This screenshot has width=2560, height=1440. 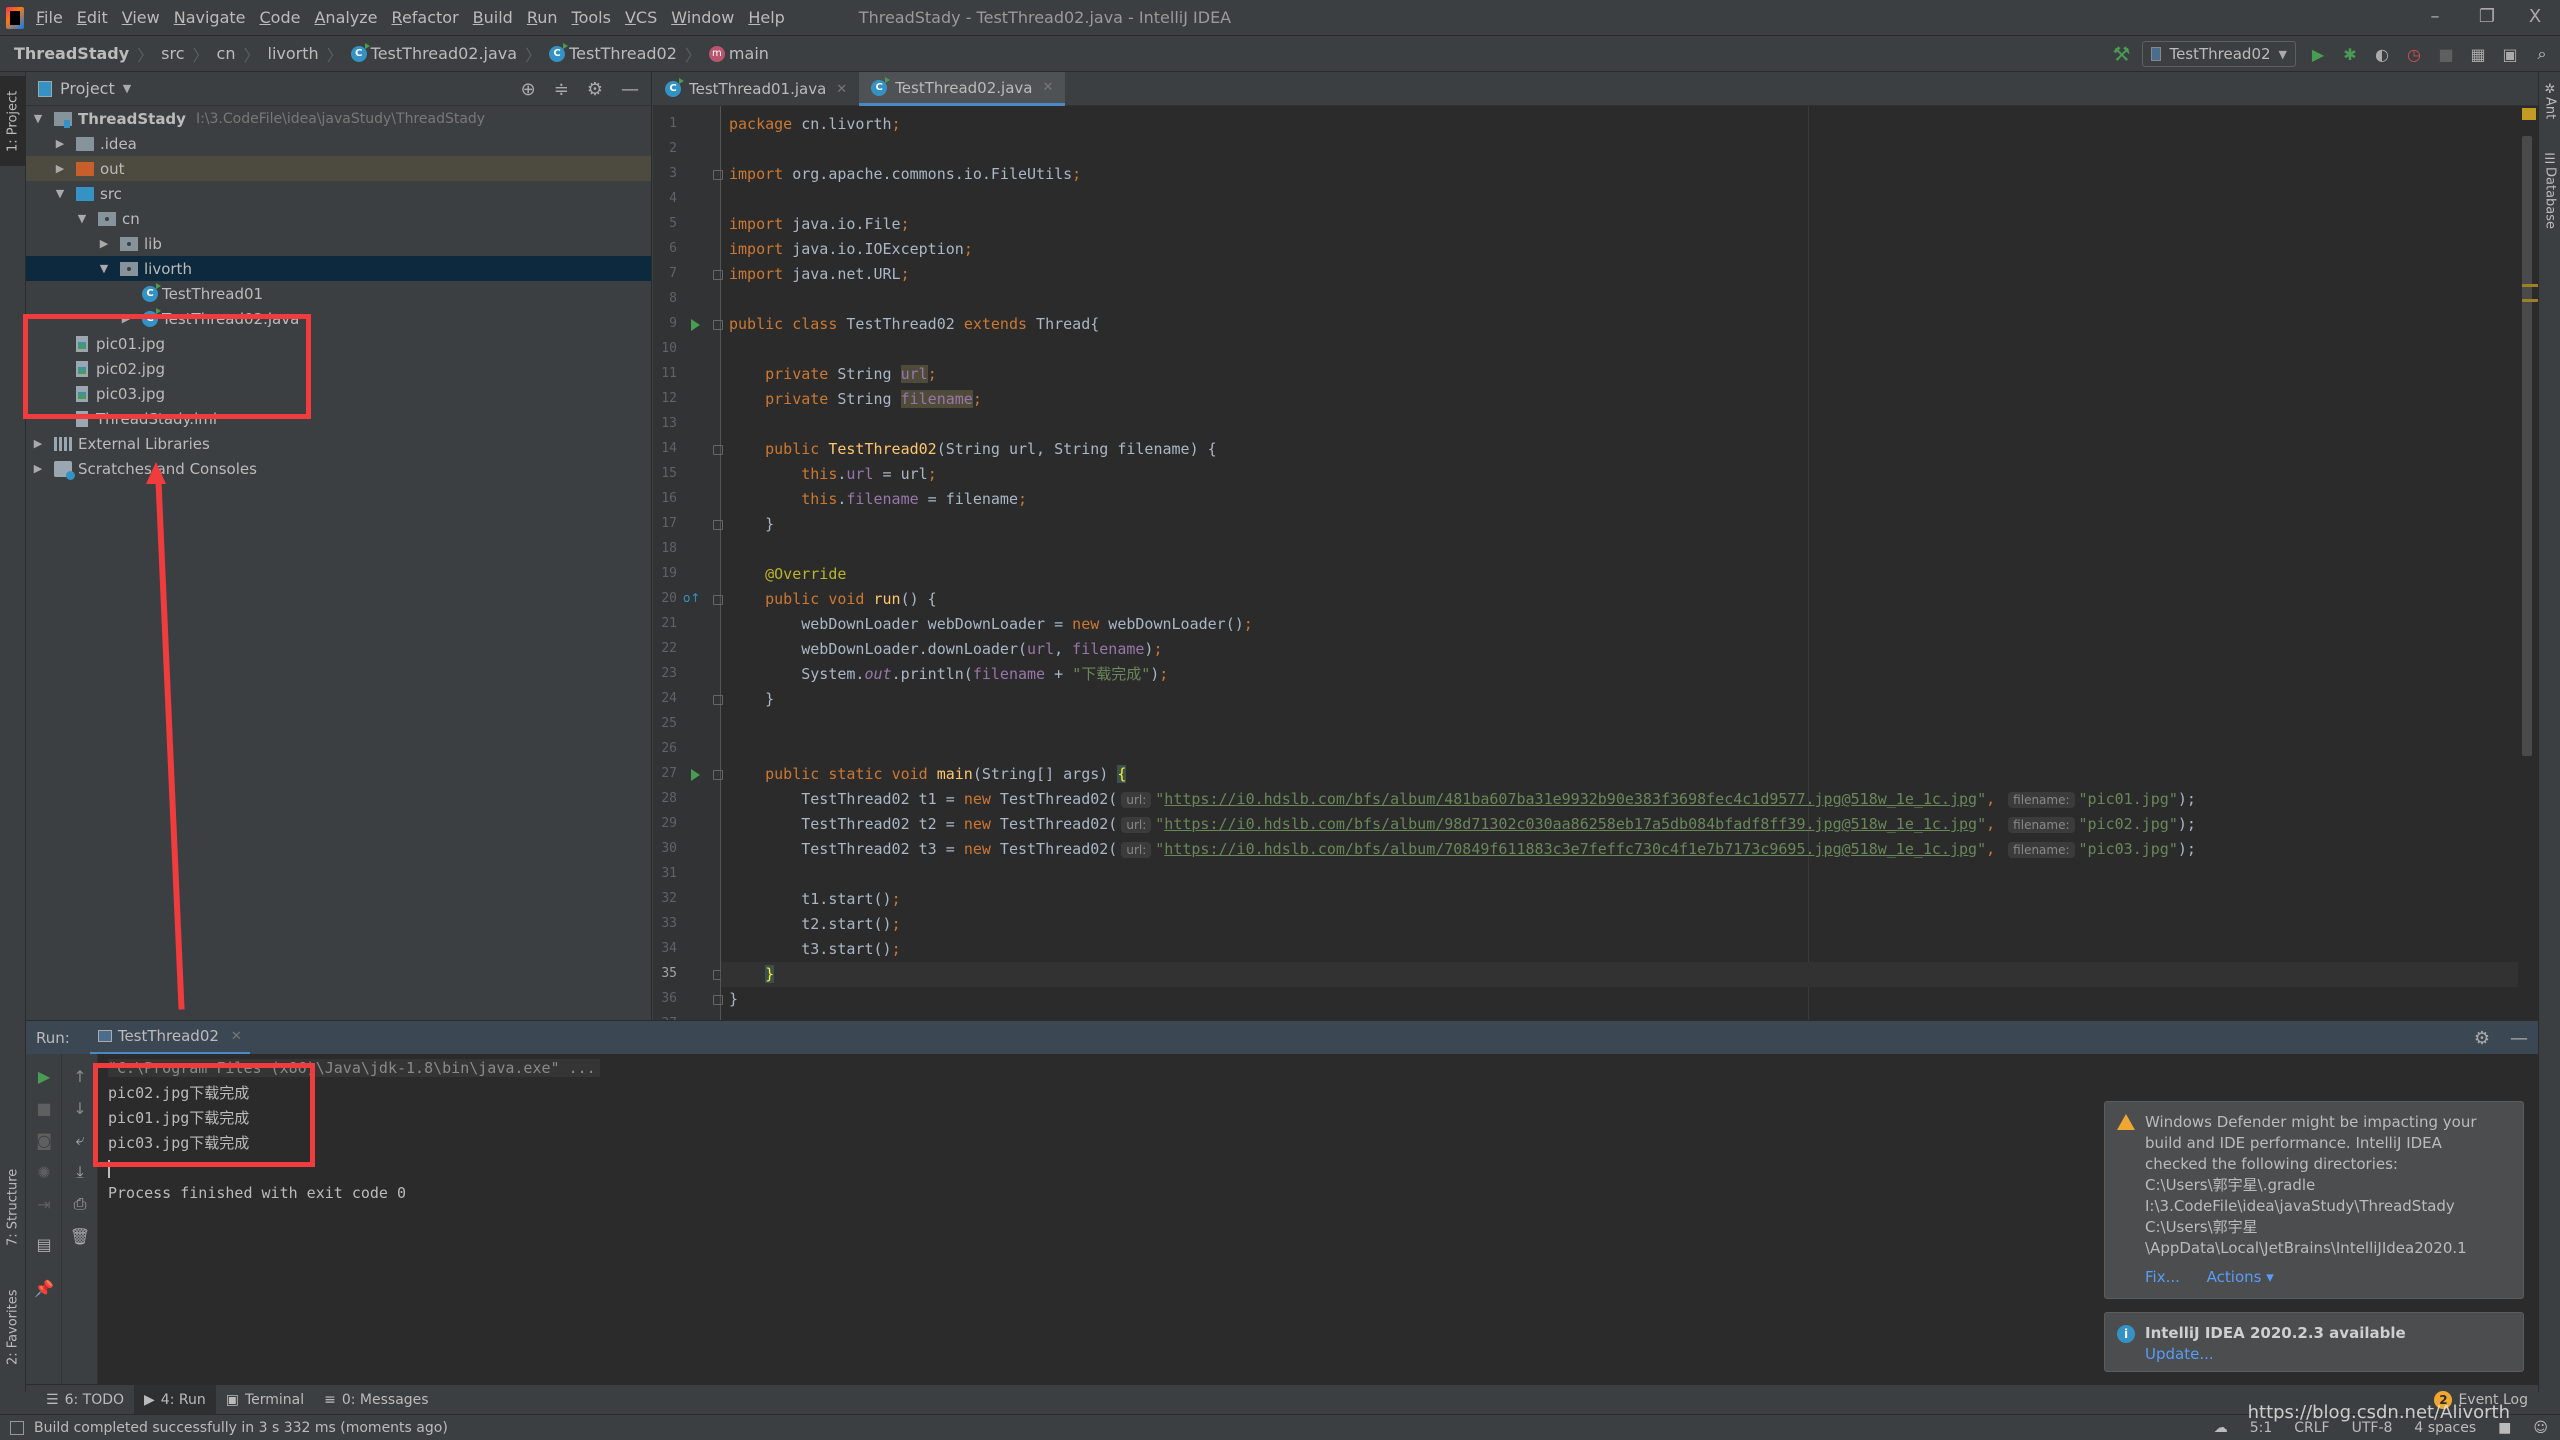 What do you see at coordinates (2540, 1428) in the screenshot?
I see `memory-indicator-icon: ☺` at bounding box center [2540, 1428].